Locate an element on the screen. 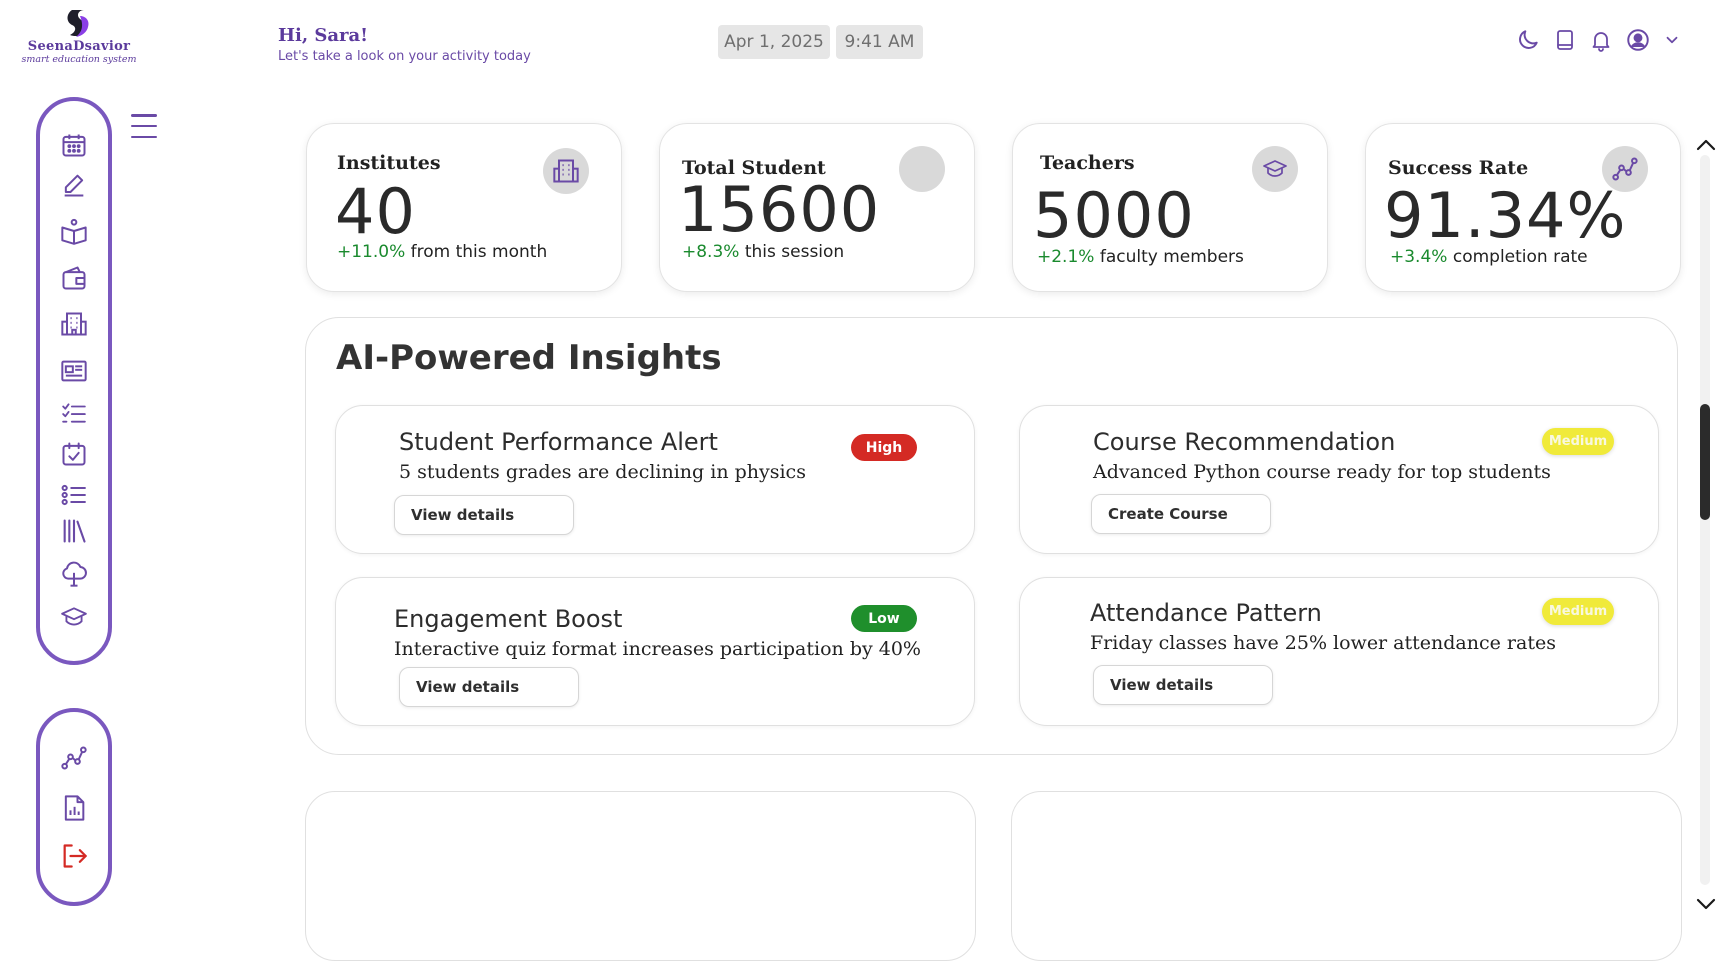 The height and width of the screenshot is (961, 1725). stat-delta-value: +11.0% is located at coordinates (371, 252).